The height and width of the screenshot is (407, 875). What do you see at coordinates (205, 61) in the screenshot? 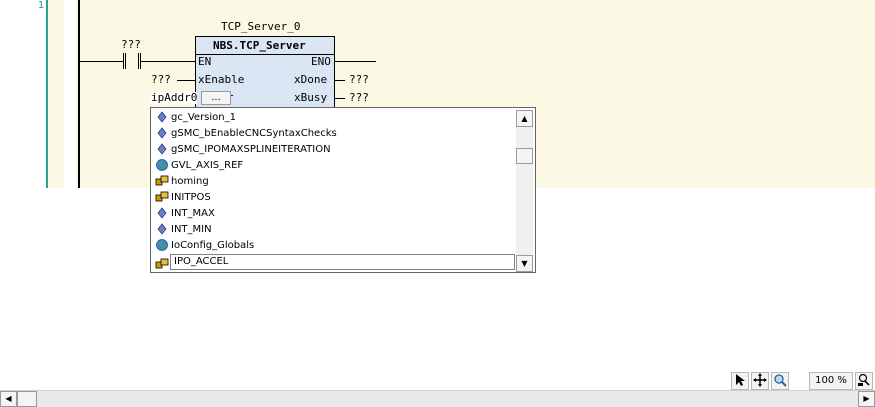
I see `pin-en: EN` at bounding box center [205, 61].